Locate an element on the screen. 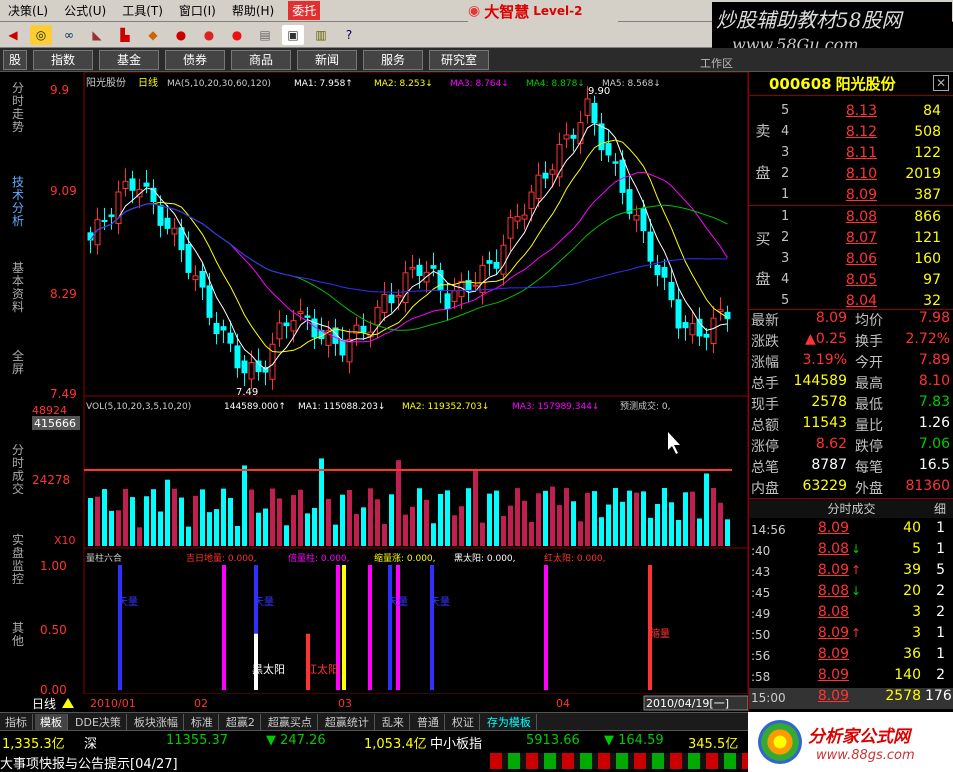 This screenshot has height=772, width=953. buy-row: 5 8.04 32 is located at coordinates (851, 300).